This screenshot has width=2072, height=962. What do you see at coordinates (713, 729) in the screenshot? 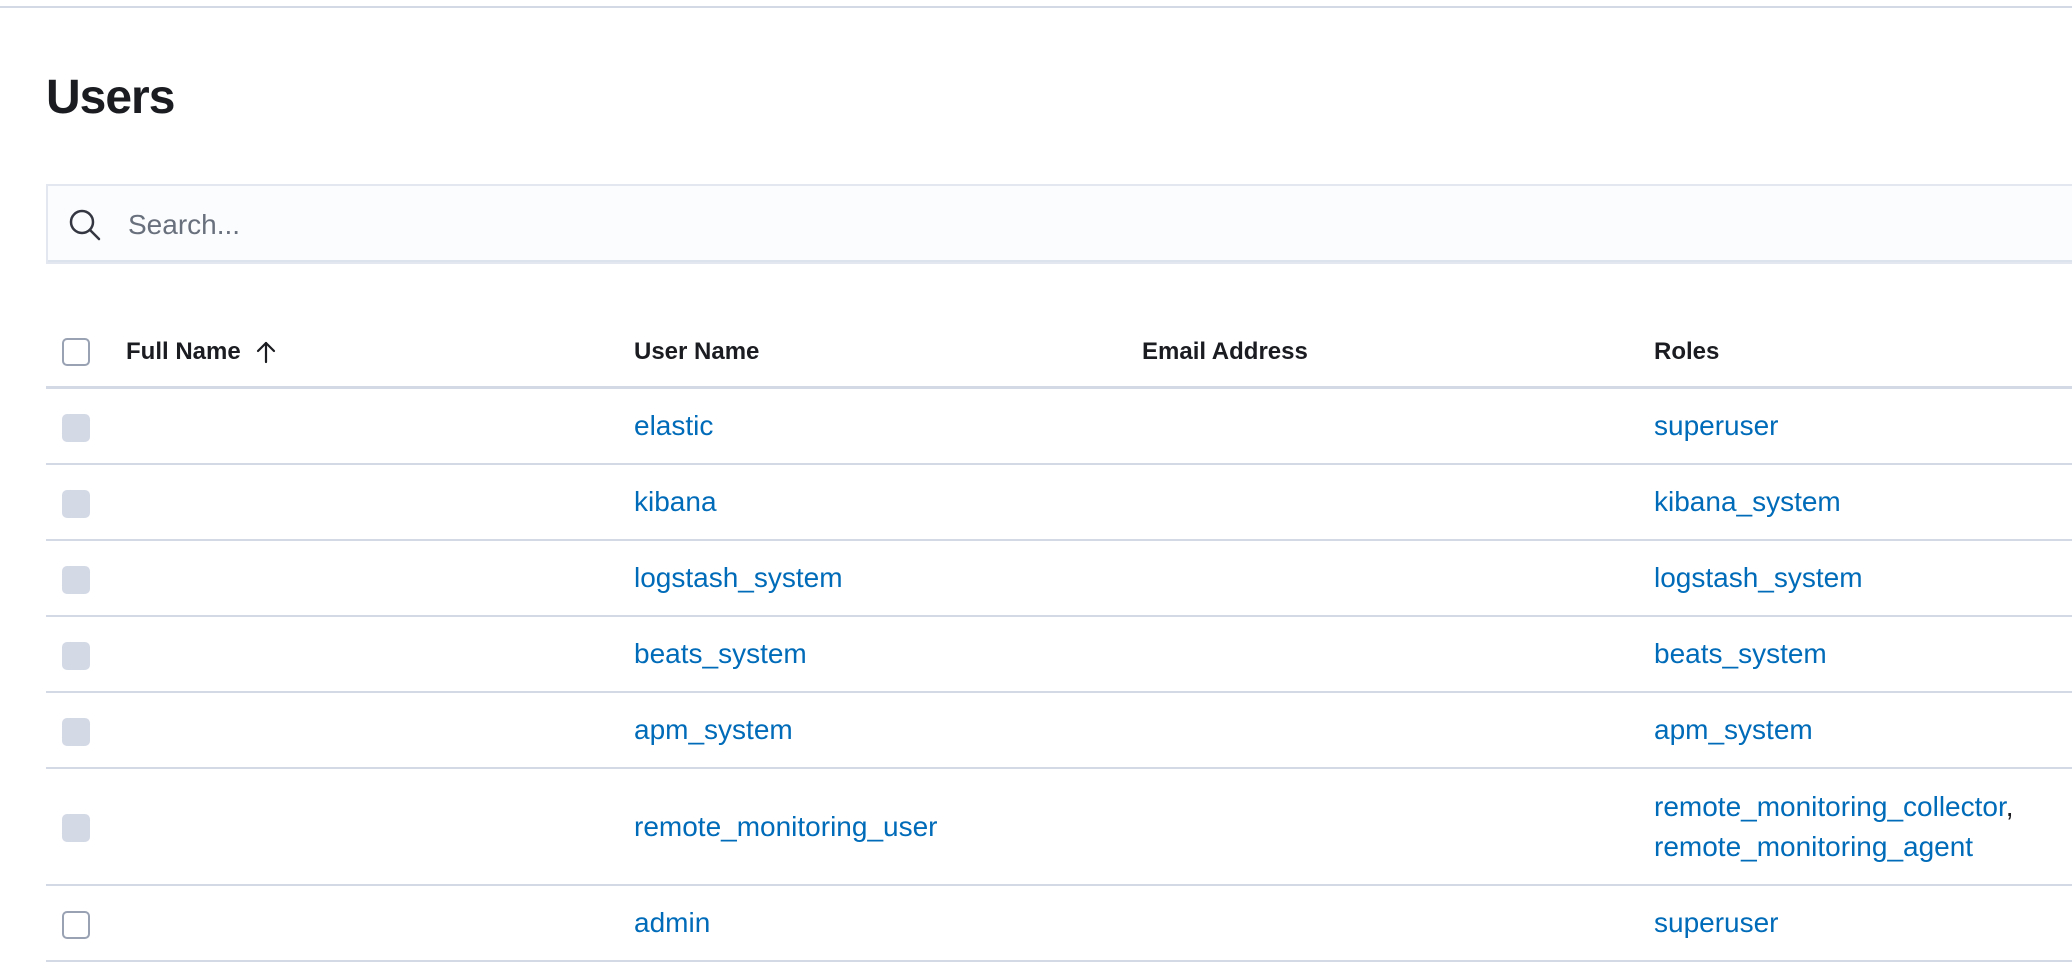
I see `user-name-link: apm_system` at bounding box center [713, 729].